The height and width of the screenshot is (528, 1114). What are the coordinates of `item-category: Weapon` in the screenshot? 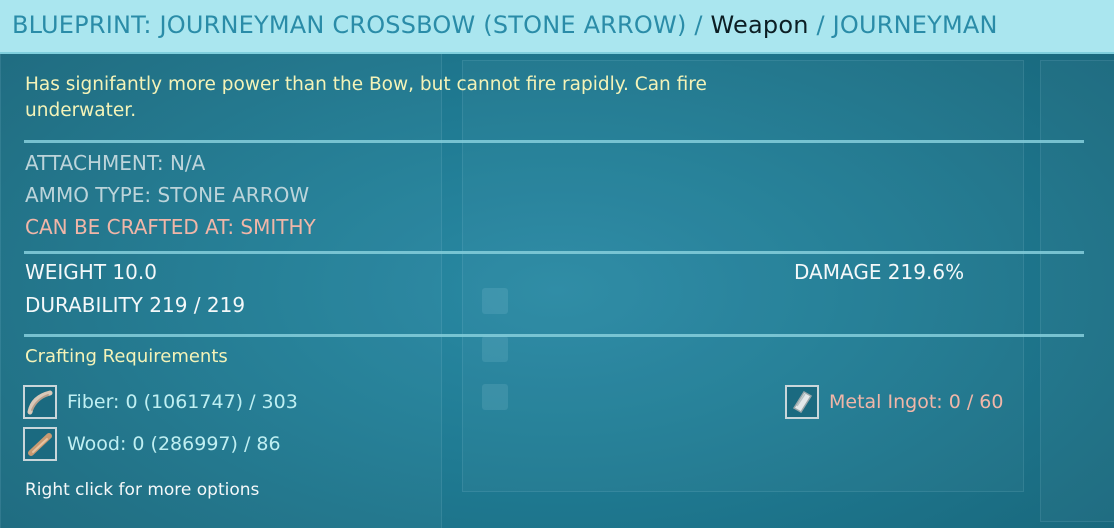 It's located at (759, 25).